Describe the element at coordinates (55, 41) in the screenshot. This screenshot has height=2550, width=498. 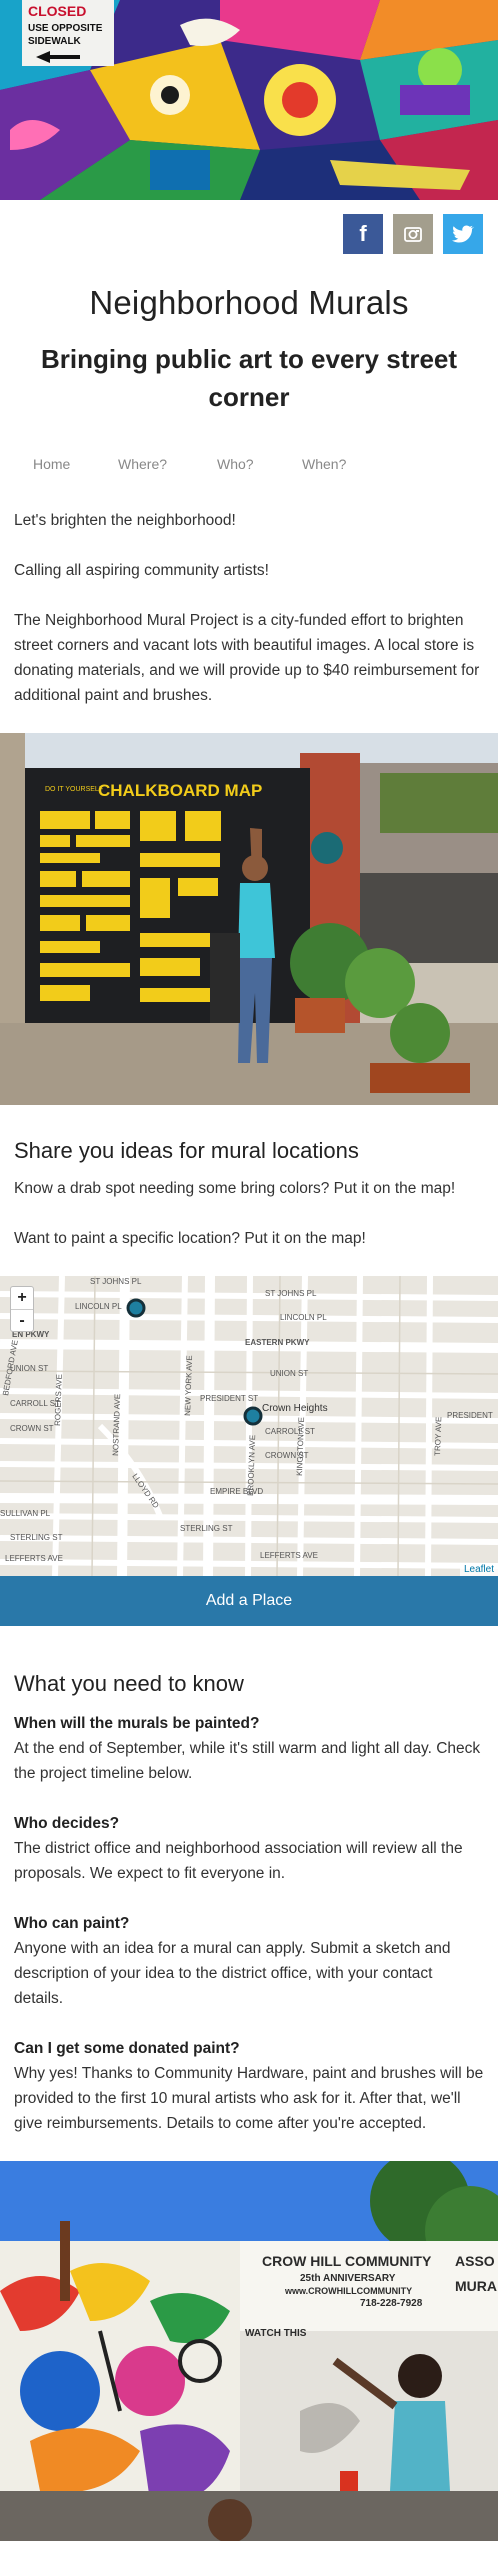
I see `sign-text-3: SIDEWALK` at that location.